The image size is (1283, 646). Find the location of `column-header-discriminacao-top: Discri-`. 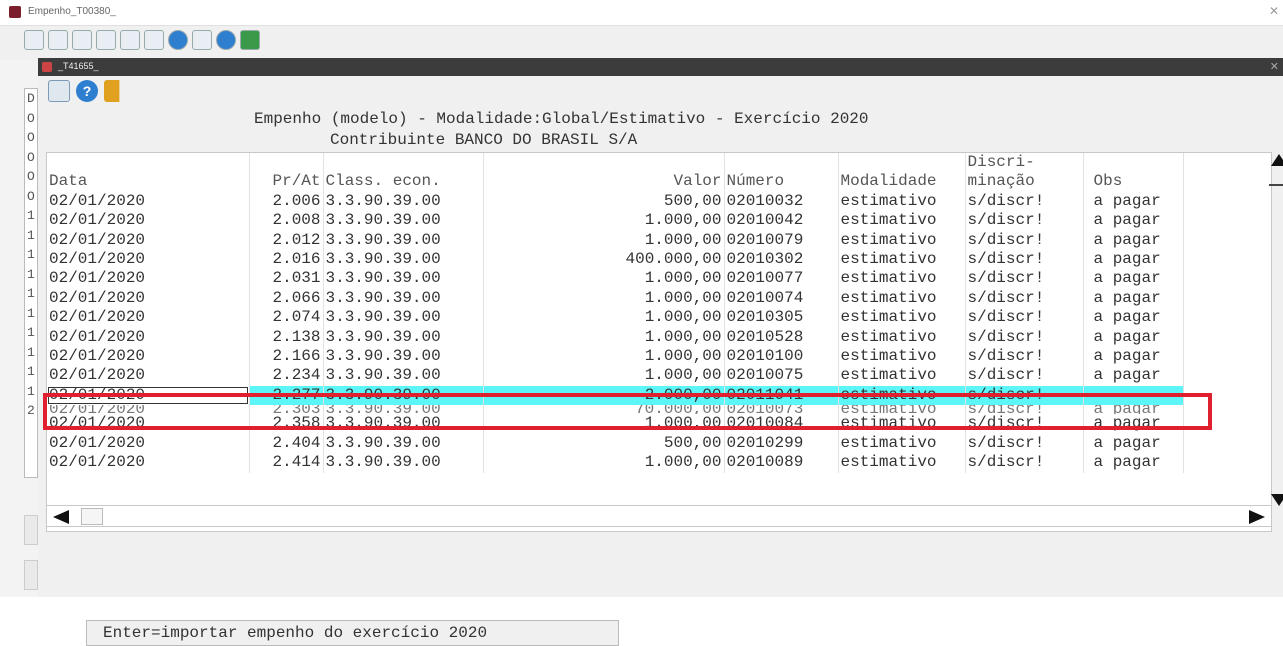

column-header-discriminacao-top: Discri- is located at coordinates (1024, 163).